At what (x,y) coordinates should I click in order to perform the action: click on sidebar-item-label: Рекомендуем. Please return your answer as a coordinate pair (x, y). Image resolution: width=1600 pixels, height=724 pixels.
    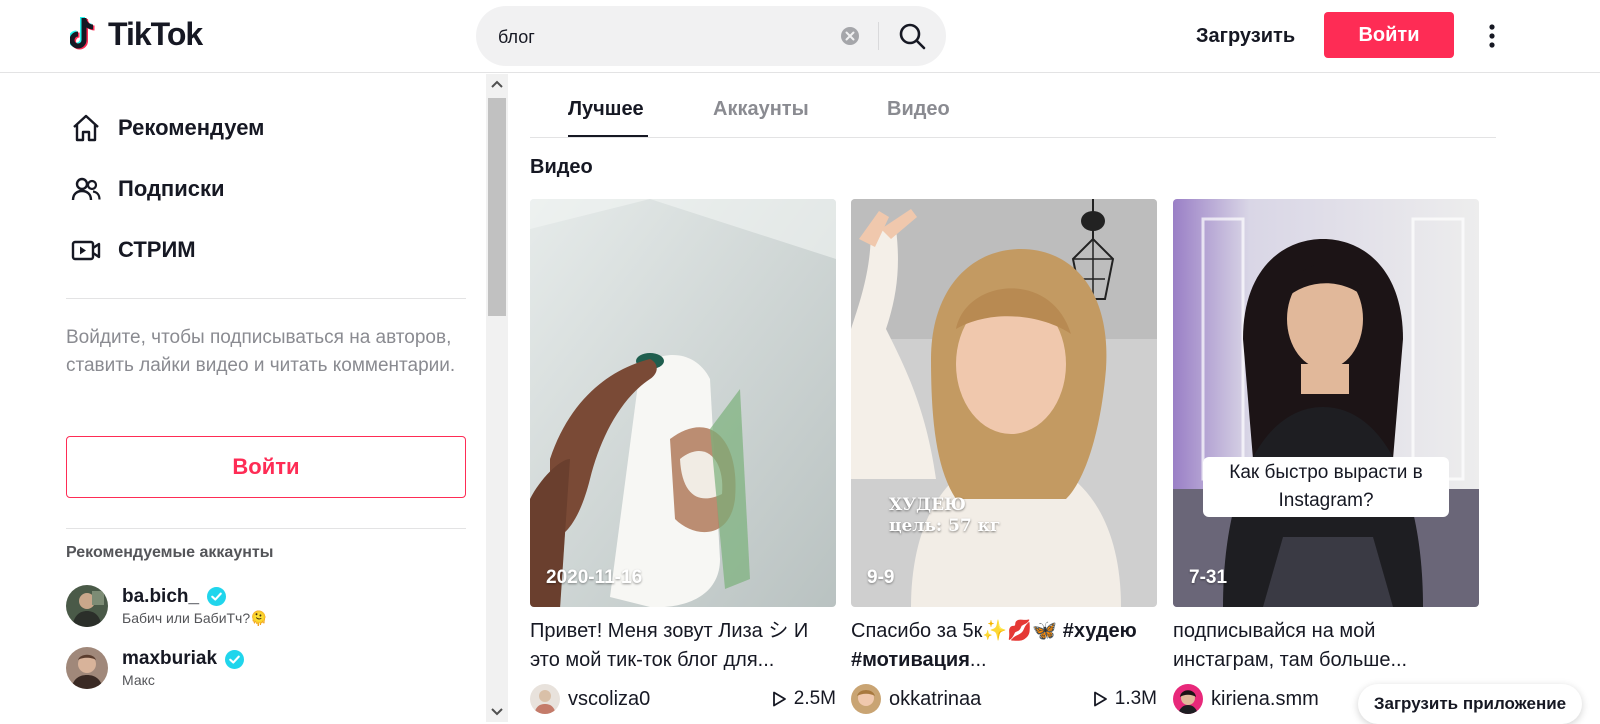
    Looking at the image, I should click on (191, 127).